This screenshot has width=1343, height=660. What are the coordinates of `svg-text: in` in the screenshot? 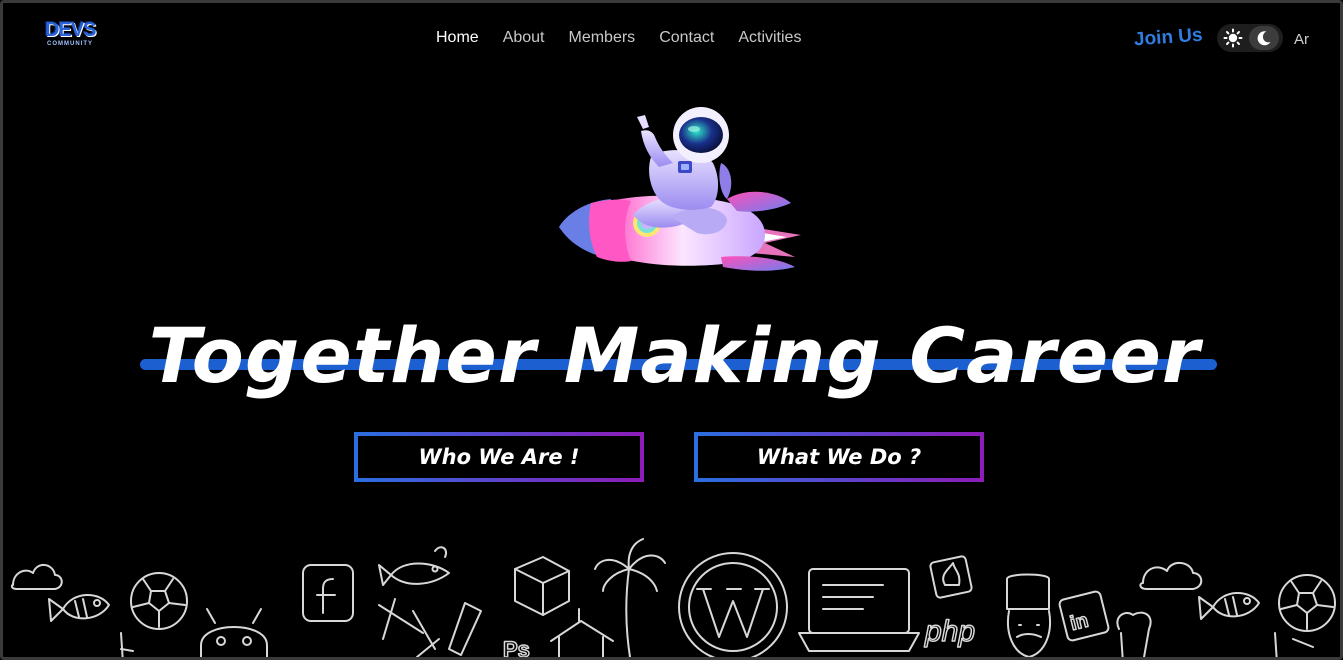 It's located at (1079, 623).